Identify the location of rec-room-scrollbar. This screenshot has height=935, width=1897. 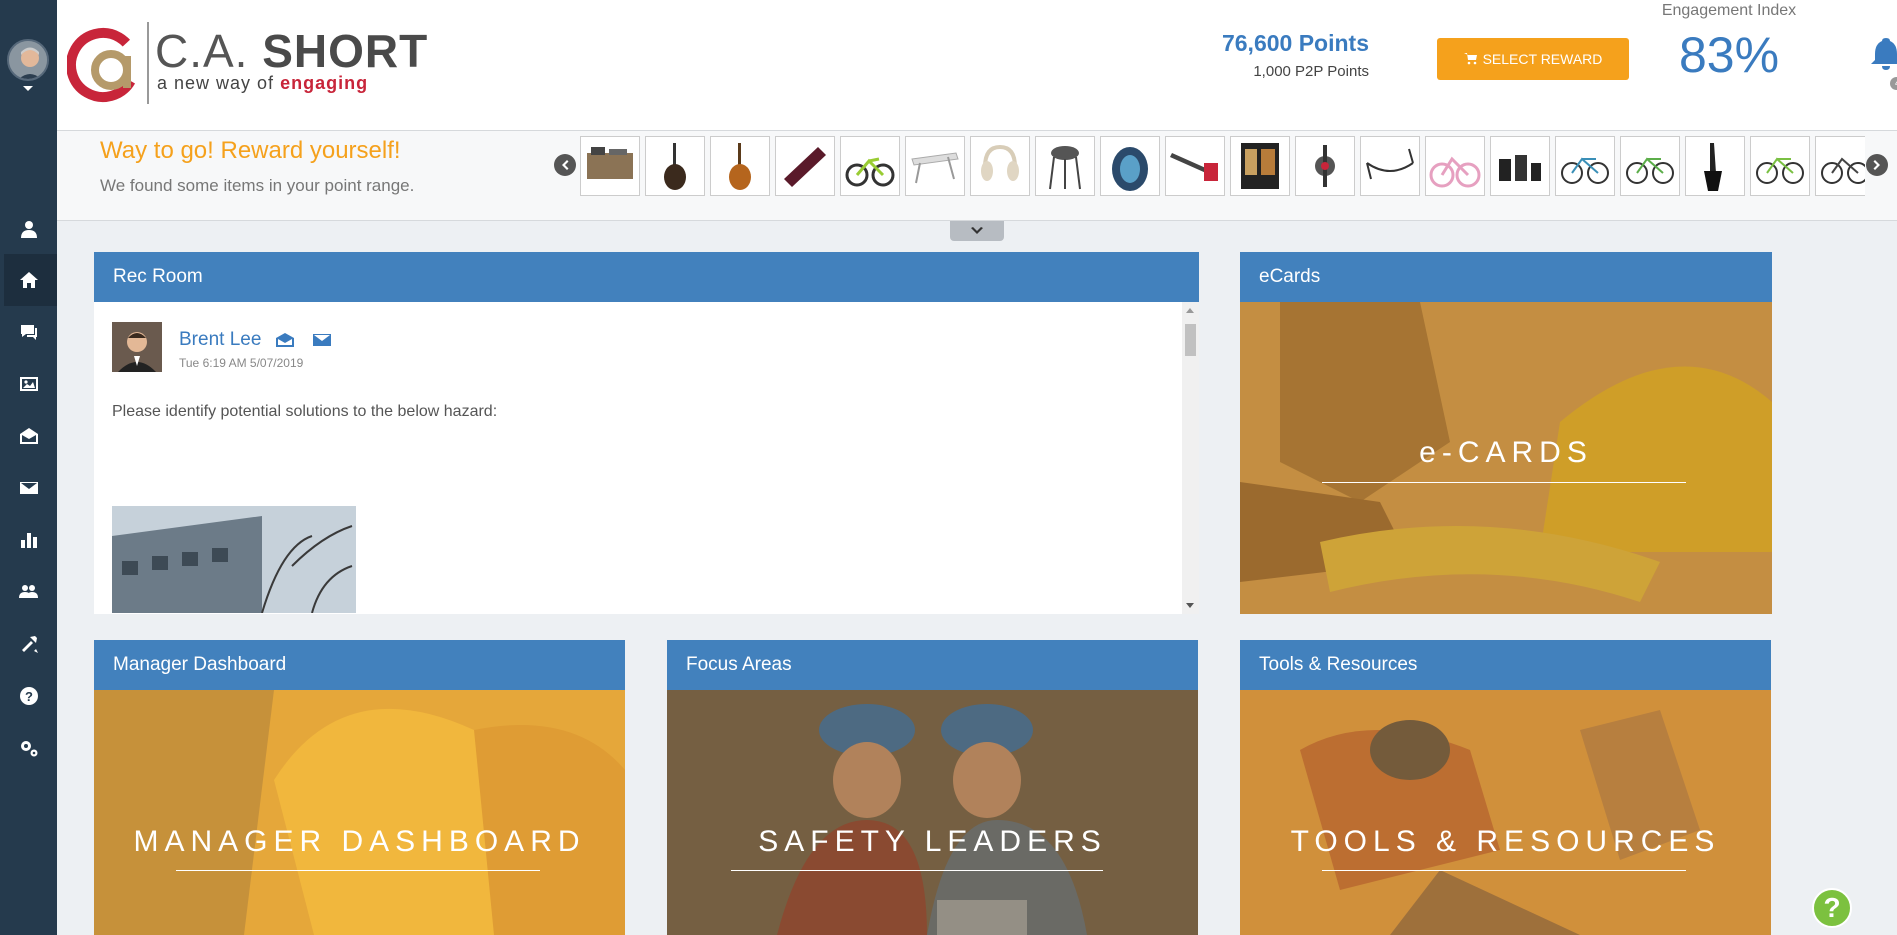
(1190, 458).